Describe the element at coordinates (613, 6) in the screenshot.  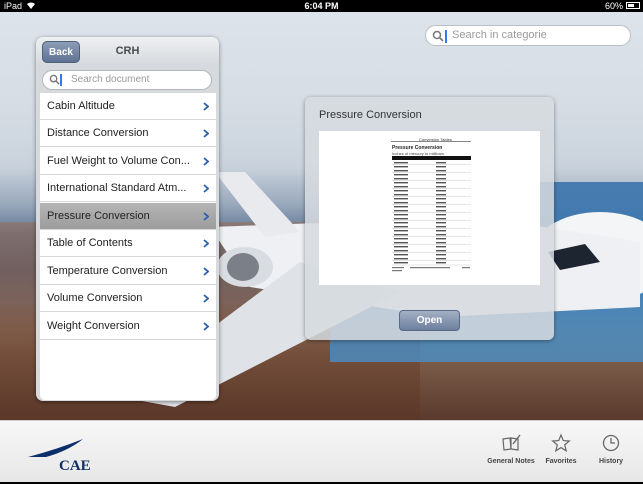
I see `battery-percent: 60%` at that location.